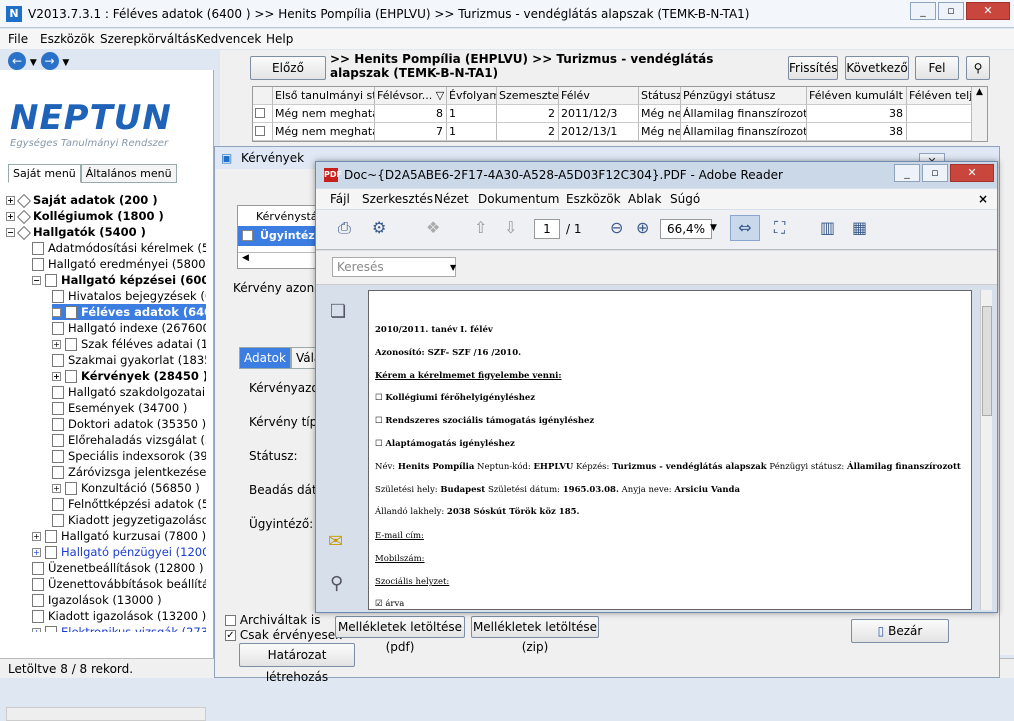 The image size is (1014, 721). Describe the element at coordinates (118, 568) in the screenshot. I see `tree-item: Üzenetbeállítások (12800 )` at that location.